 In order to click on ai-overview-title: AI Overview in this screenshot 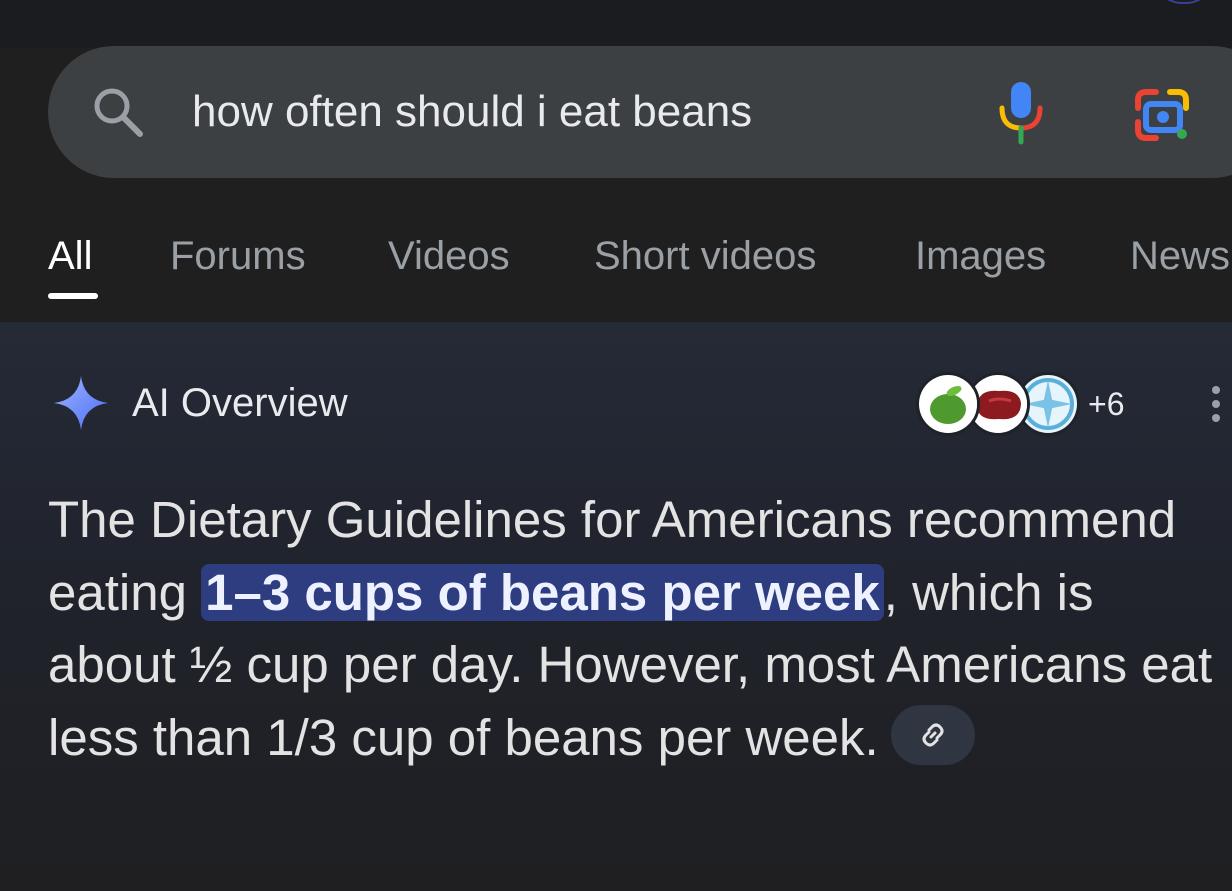, I will do `click(240, 403)`.